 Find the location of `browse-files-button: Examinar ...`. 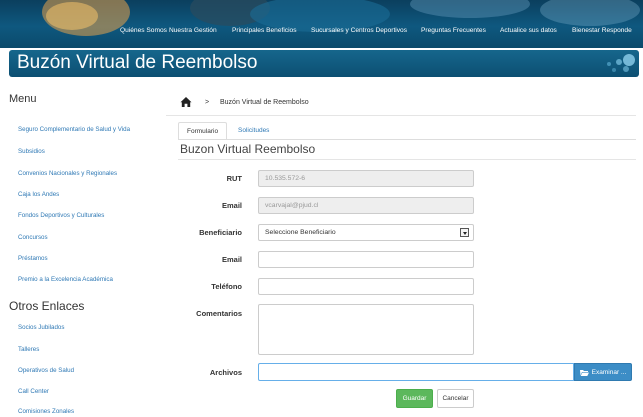

browse-files-button: Examinar ... is located at coordinates (603, 372).